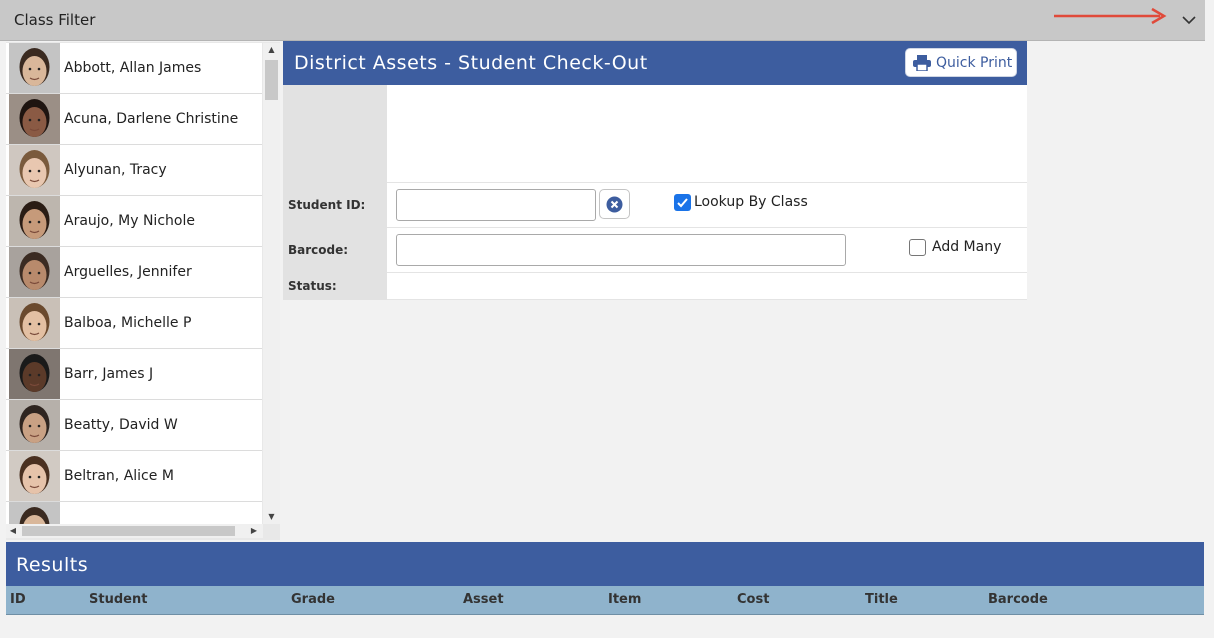  Describe the element at coordinates (128, 323) in the screenshot. I see `student-name: Balboa, Michelle P` at that location.